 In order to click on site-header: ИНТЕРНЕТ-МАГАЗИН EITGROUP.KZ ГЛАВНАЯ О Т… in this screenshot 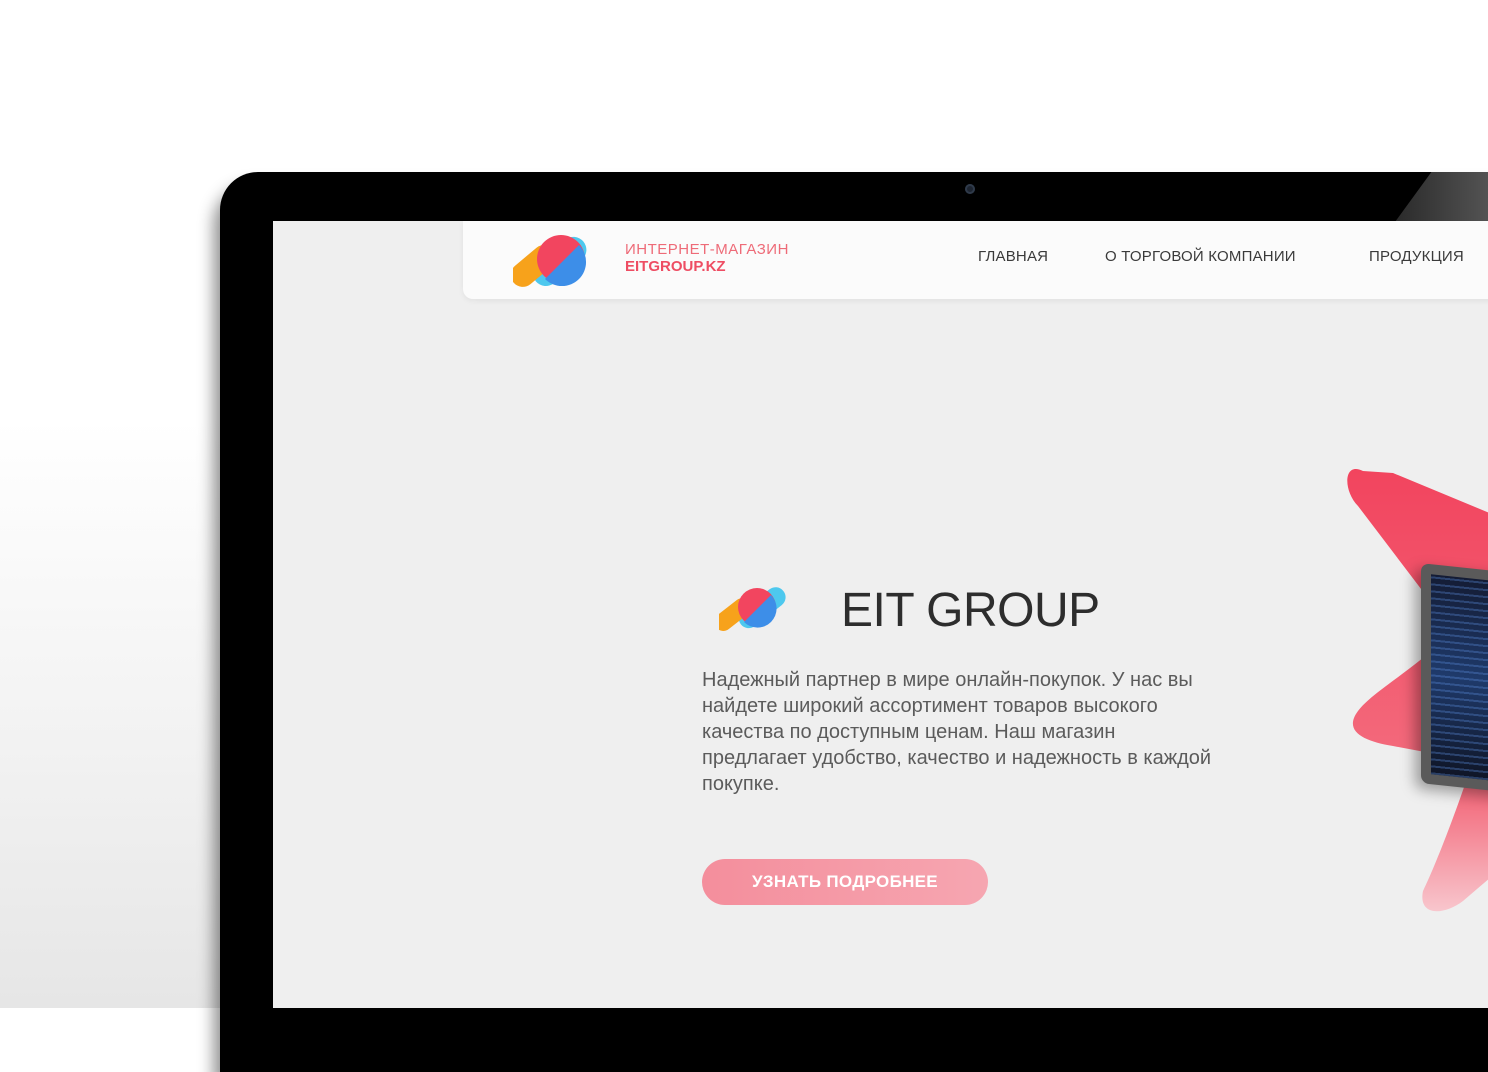, I will do `click(975, 260)`.